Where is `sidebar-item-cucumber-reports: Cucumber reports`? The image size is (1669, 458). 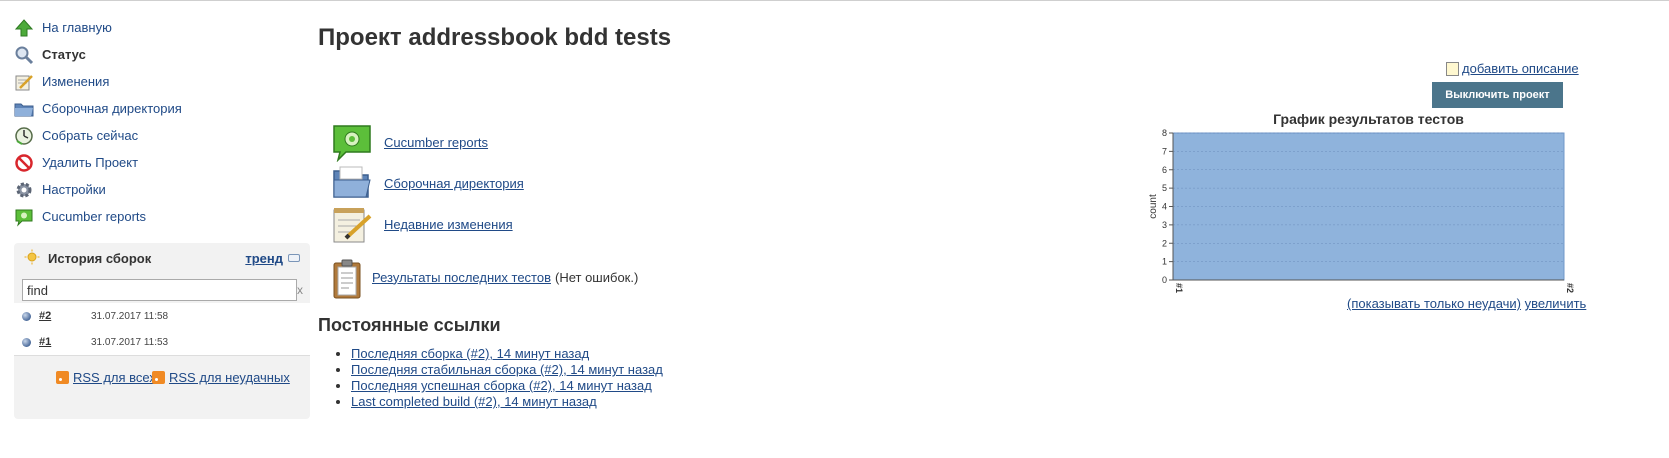
sidebar-item-cucumber-reports: Cucumber reports is located at coordinates (159, 216).